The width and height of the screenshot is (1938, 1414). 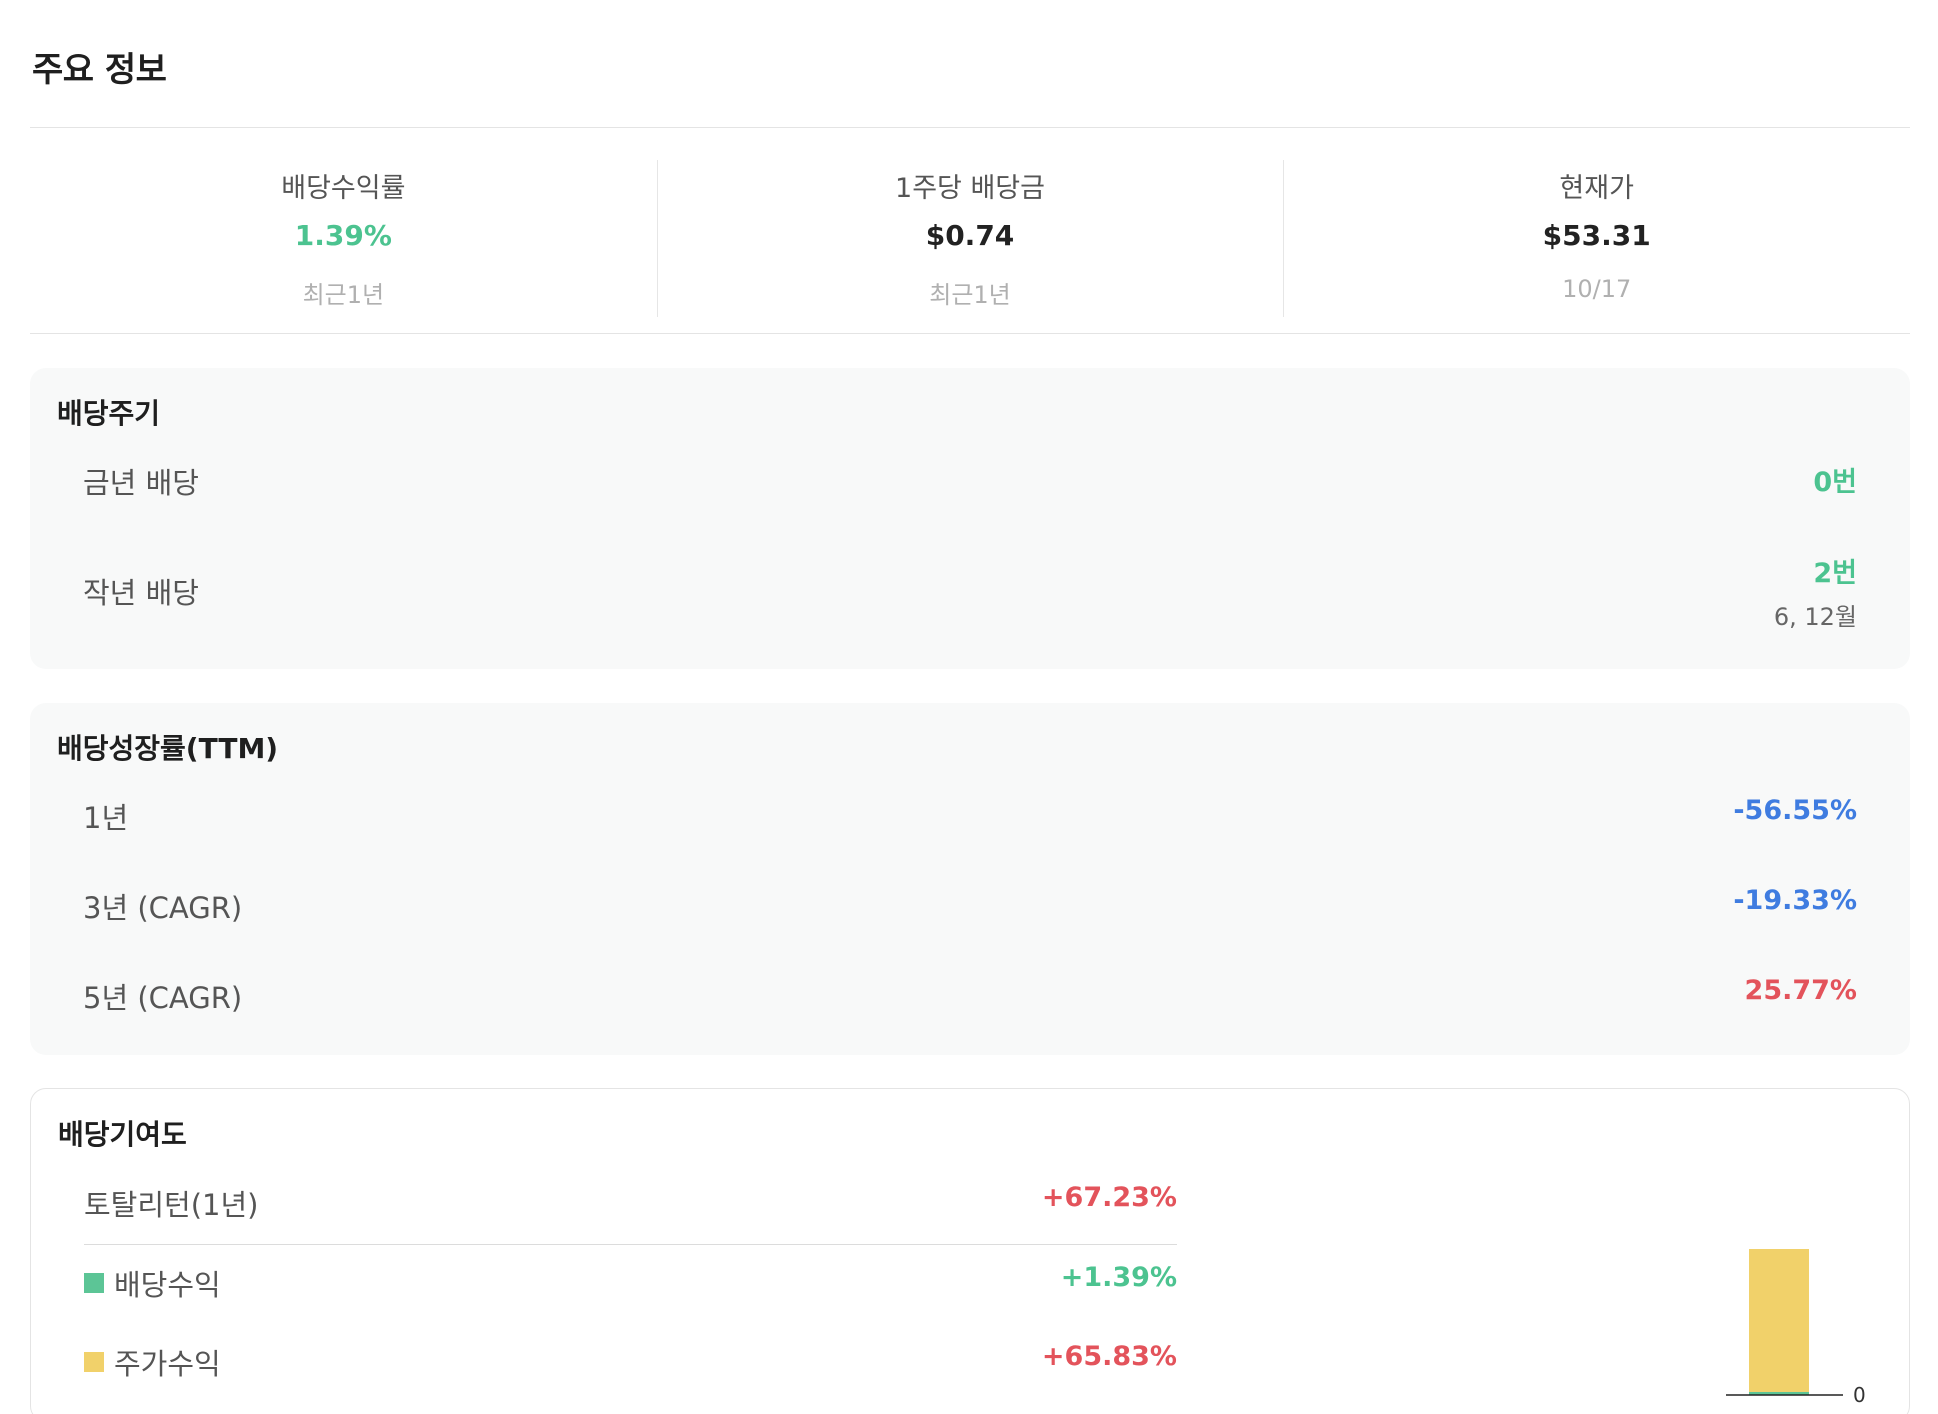 I want to click on row-value-this-year: 0번, so click(x=1835, y=482).